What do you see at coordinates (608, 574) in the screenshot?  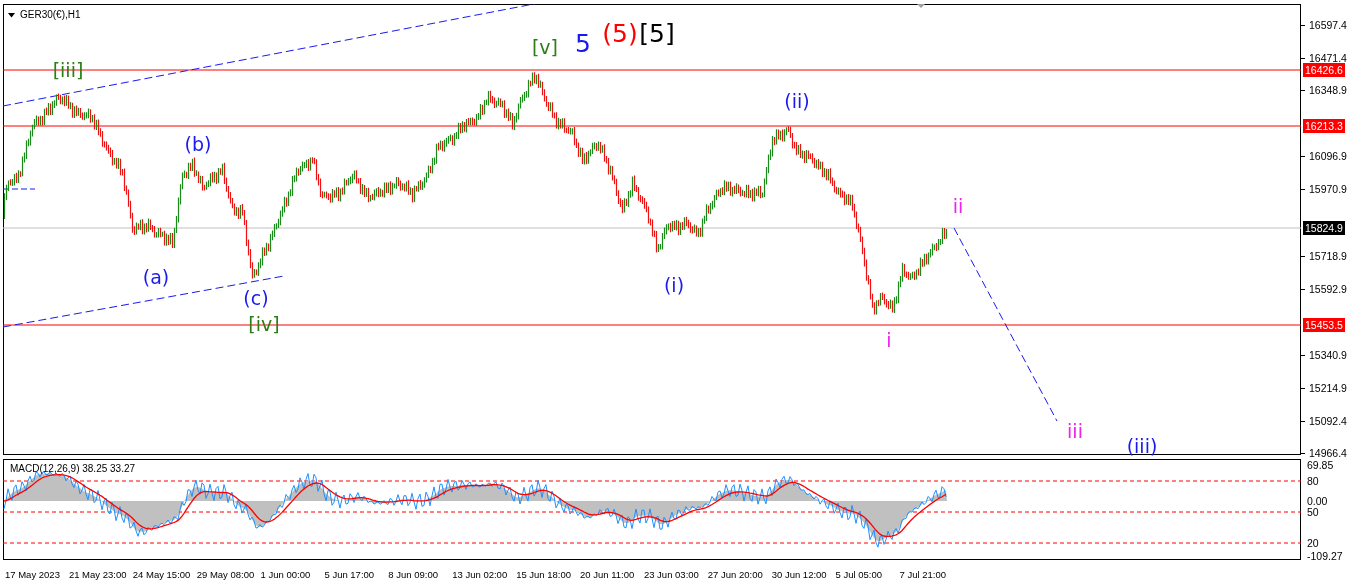 I see `time-axis-label: 20 Jun 11:00` at bounding box center [608, 574].